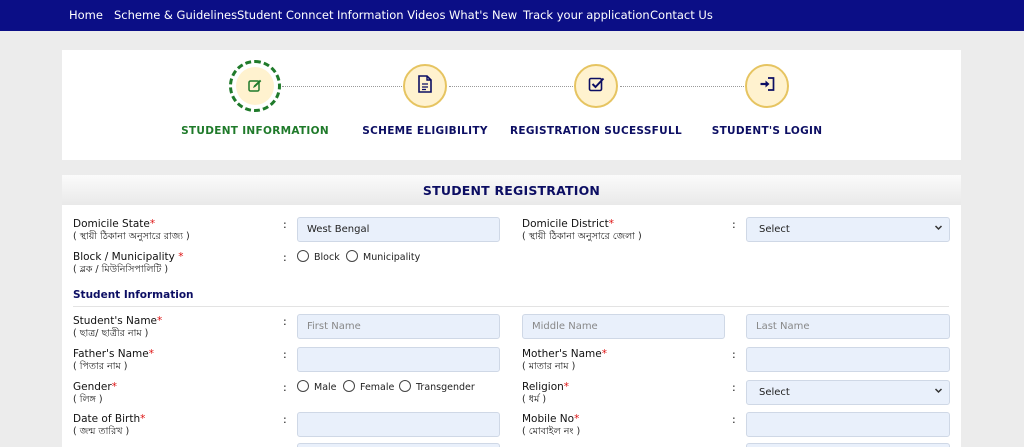  I want to click on last-name-input: Last Name, so click(848, 326).